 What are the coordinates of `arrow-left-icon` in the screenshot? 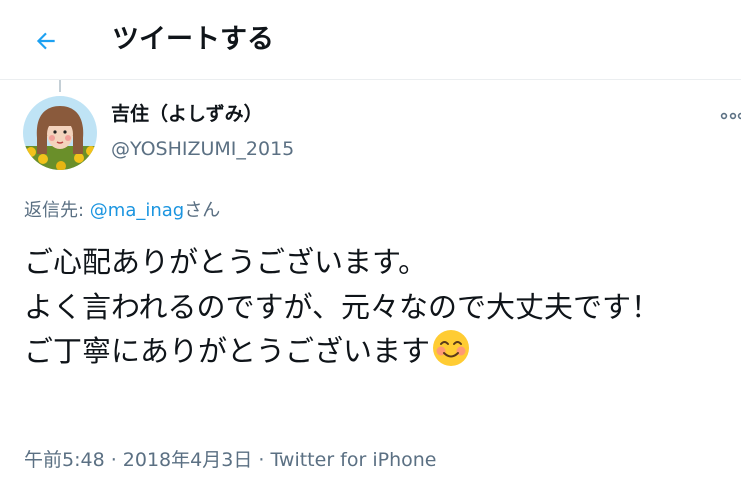 It's located at (45, 41).